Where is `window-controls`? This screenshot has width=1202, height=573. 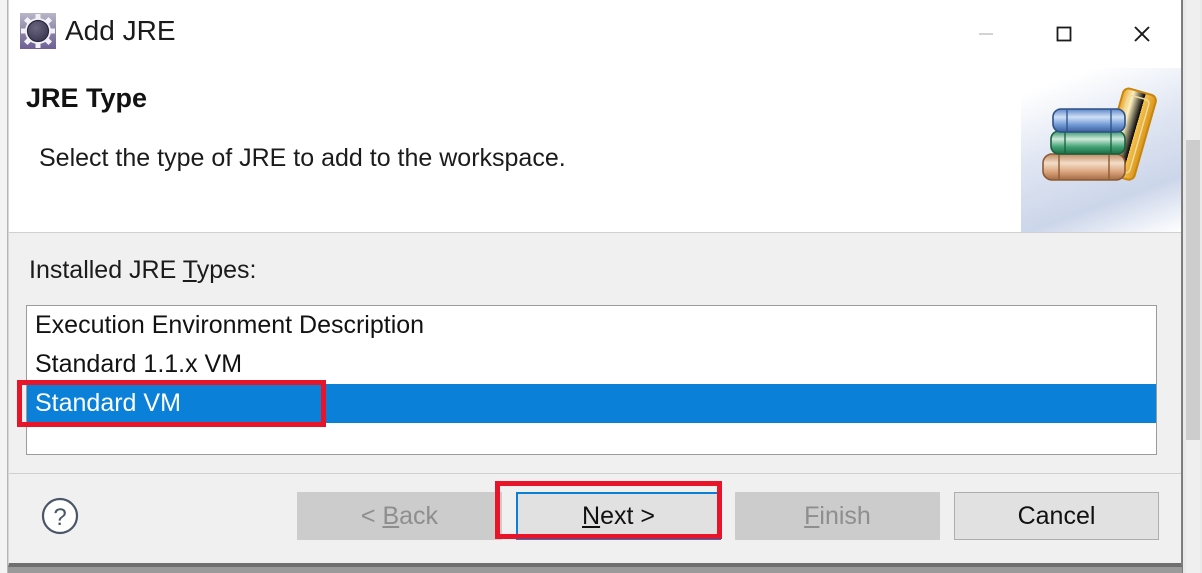
window-controls is located at coordinates (1064, 34).